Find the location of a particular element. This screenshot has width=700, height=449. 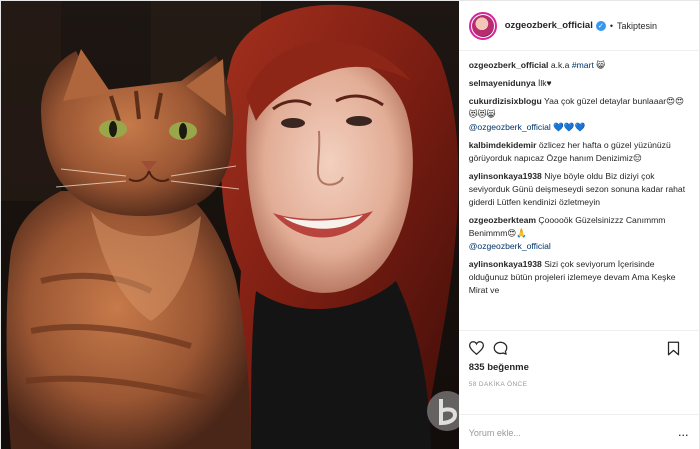

follow-status-button: Takiptesin is located at coordinates (637, 26).